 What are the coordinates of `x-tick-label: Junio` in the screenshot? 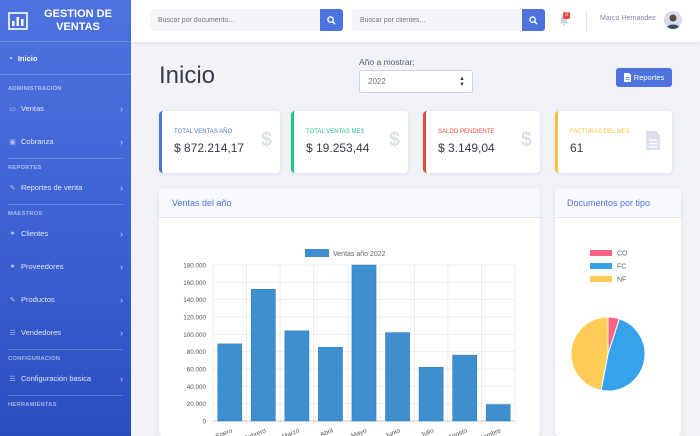 It's located at (392, 431).